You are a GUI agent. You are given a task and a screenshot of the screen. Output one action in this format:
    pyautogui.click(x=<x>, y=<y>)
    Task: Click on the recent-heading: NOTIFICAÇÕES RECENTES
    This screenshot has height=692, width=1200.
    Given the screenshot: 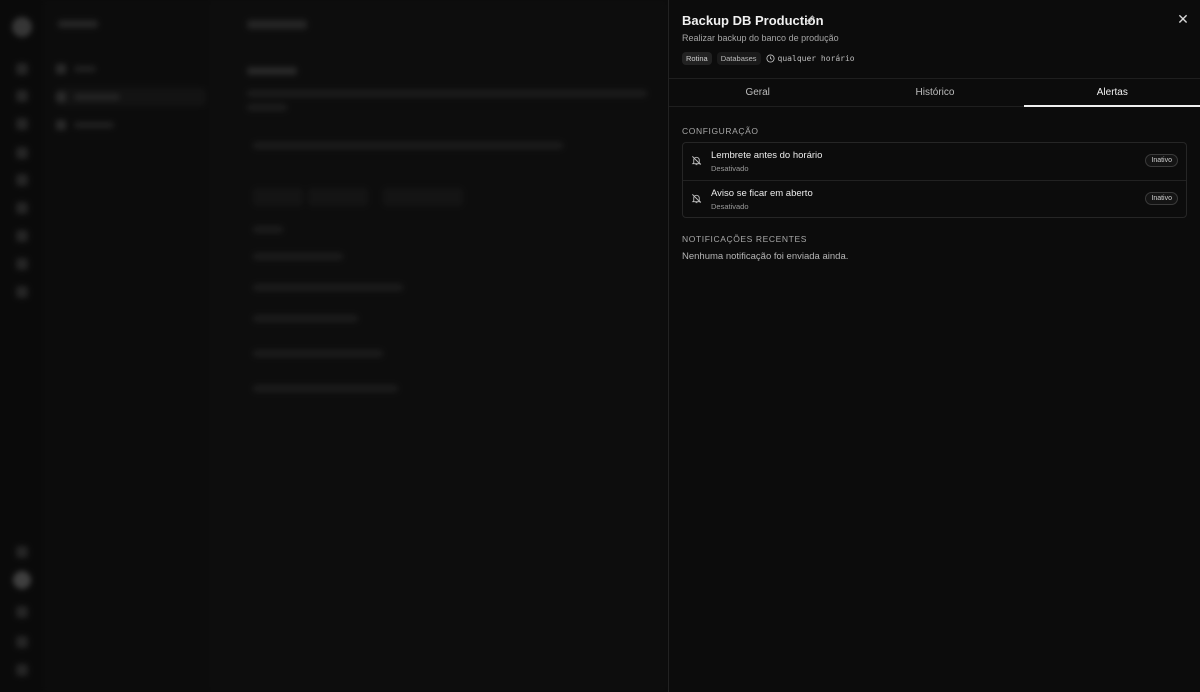 What is the action you would take?
    pyautogui.click(x=745, y=239)
    